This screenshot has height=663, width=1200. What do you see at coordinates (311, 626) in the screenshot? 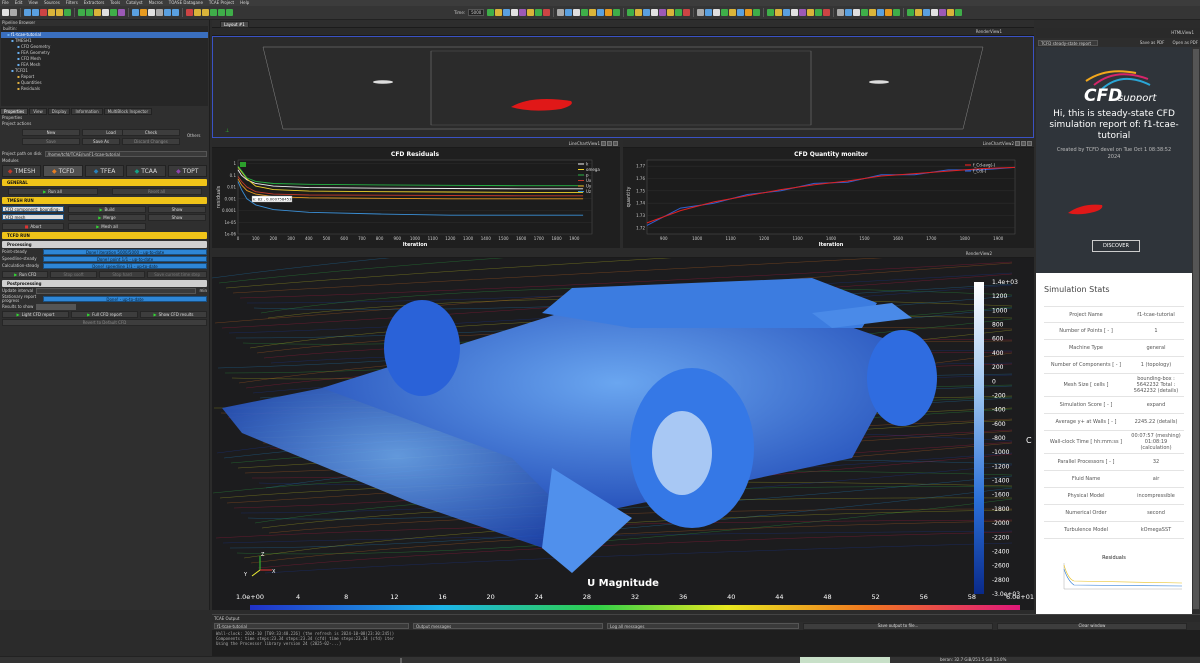
I see `console-project-select: f1-tcae-tutorial` at bounding box center [311, 626].